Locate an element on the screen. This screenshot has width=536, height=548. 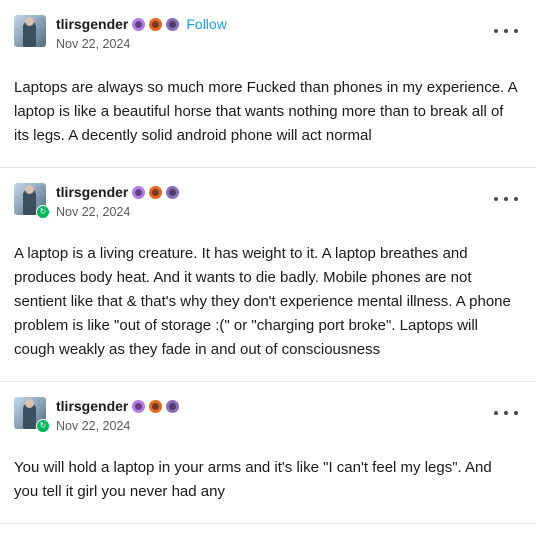
name-row: tlirsgender Follow is located at coordinates (141, 24).